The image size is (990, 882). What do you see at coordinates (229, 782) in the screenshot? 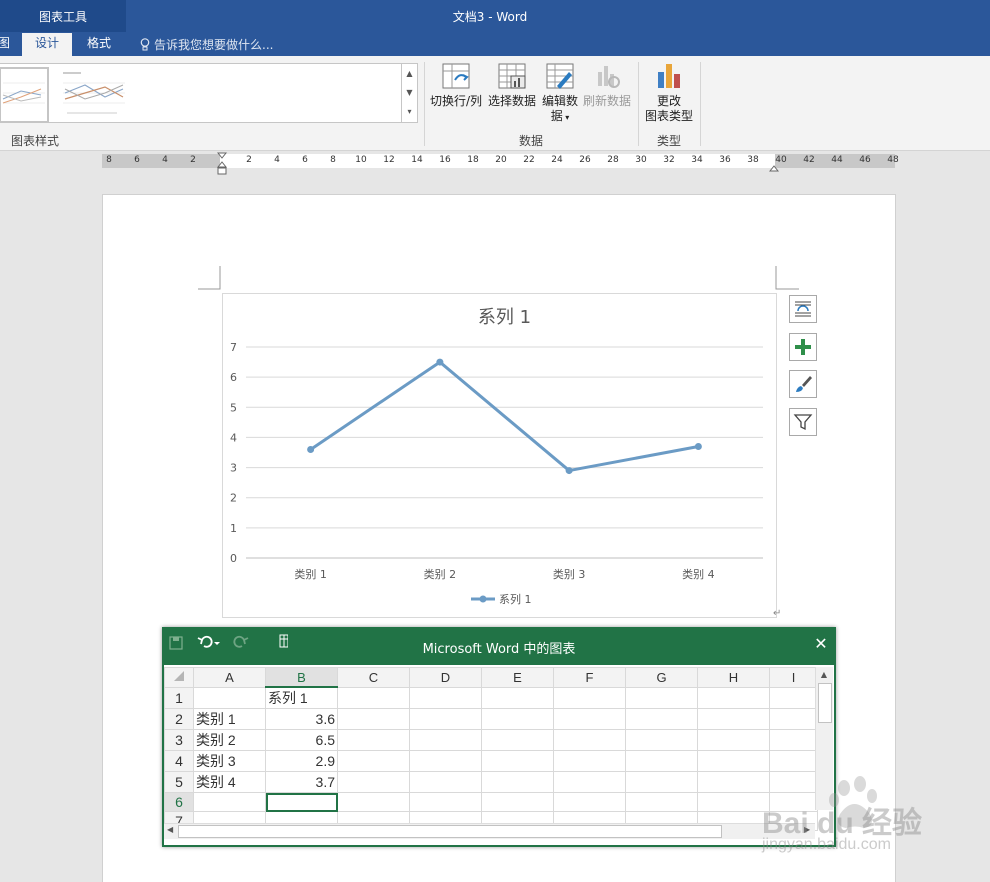
I see `cell: 类别 4` at bounding box center [229, 782].